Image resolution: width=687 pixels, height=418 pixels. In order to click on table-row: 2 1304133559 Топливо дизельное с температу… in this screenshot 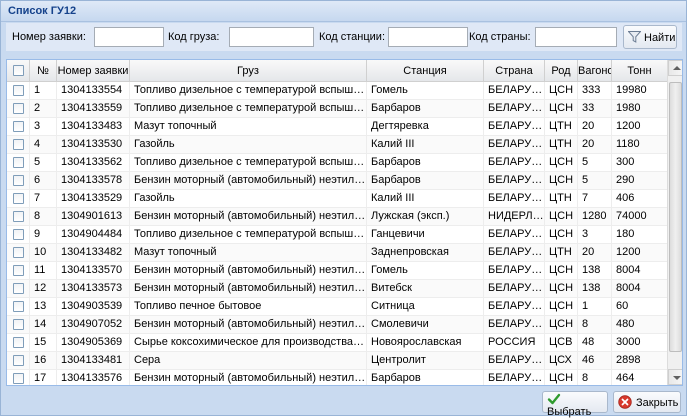, I will do `click(337, 109)`.